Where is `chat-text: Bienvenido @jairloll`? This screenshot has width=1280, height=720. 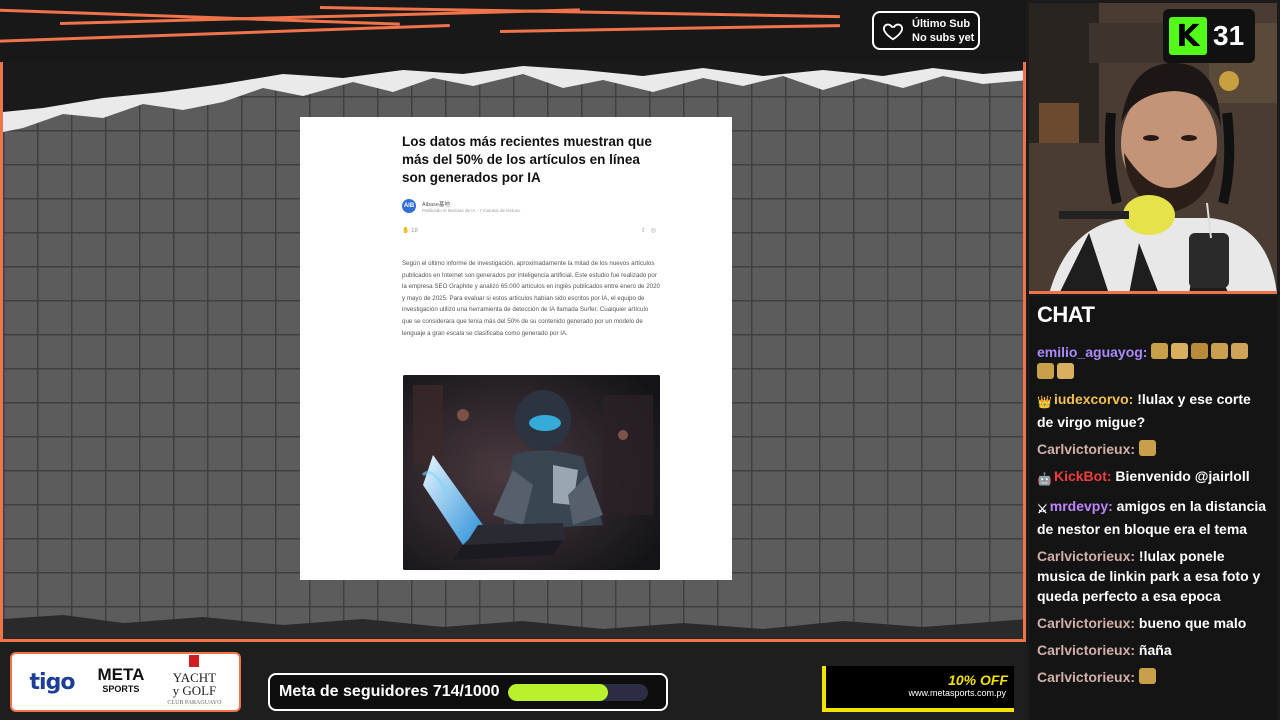 chat-text: Bienvenido @jairloll is located at coordinates (1180, 476).